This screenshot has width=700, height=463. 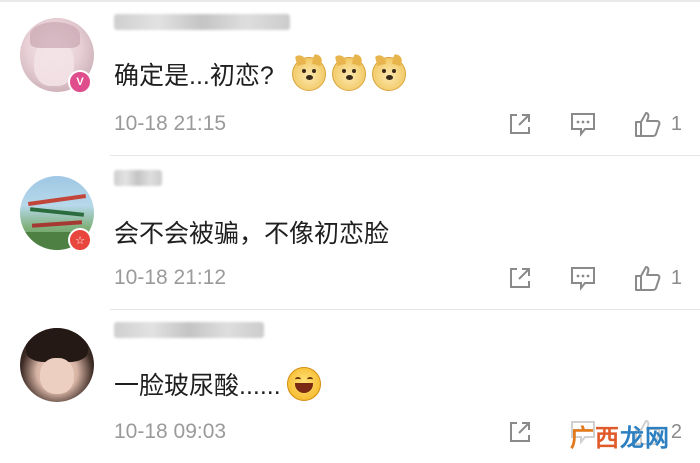 I want to click on watermark-part: 龙网, so click(x=645, y=438).